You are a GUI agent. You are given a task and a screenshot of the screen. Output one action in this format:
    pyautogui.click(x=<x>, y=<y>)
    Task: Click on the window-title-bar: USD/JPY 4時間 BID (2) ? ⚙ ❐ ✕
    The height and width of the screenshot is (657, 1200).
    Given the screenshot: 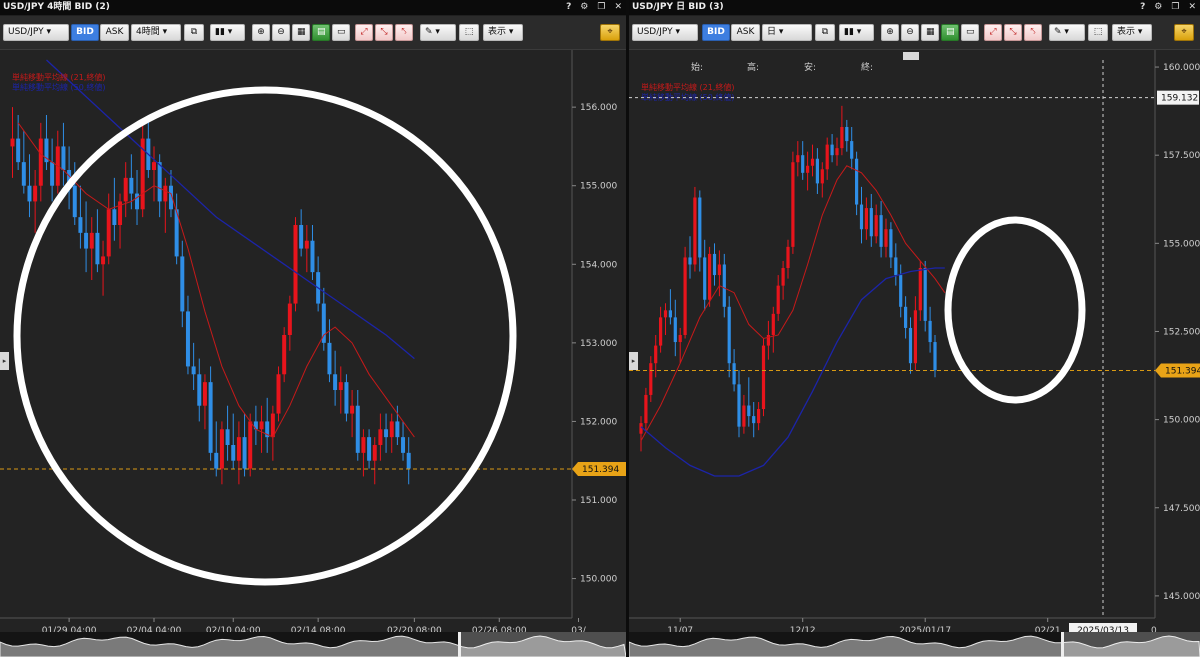 What is the action you would take?
    pyautogui.click(x=313, y=7)
    